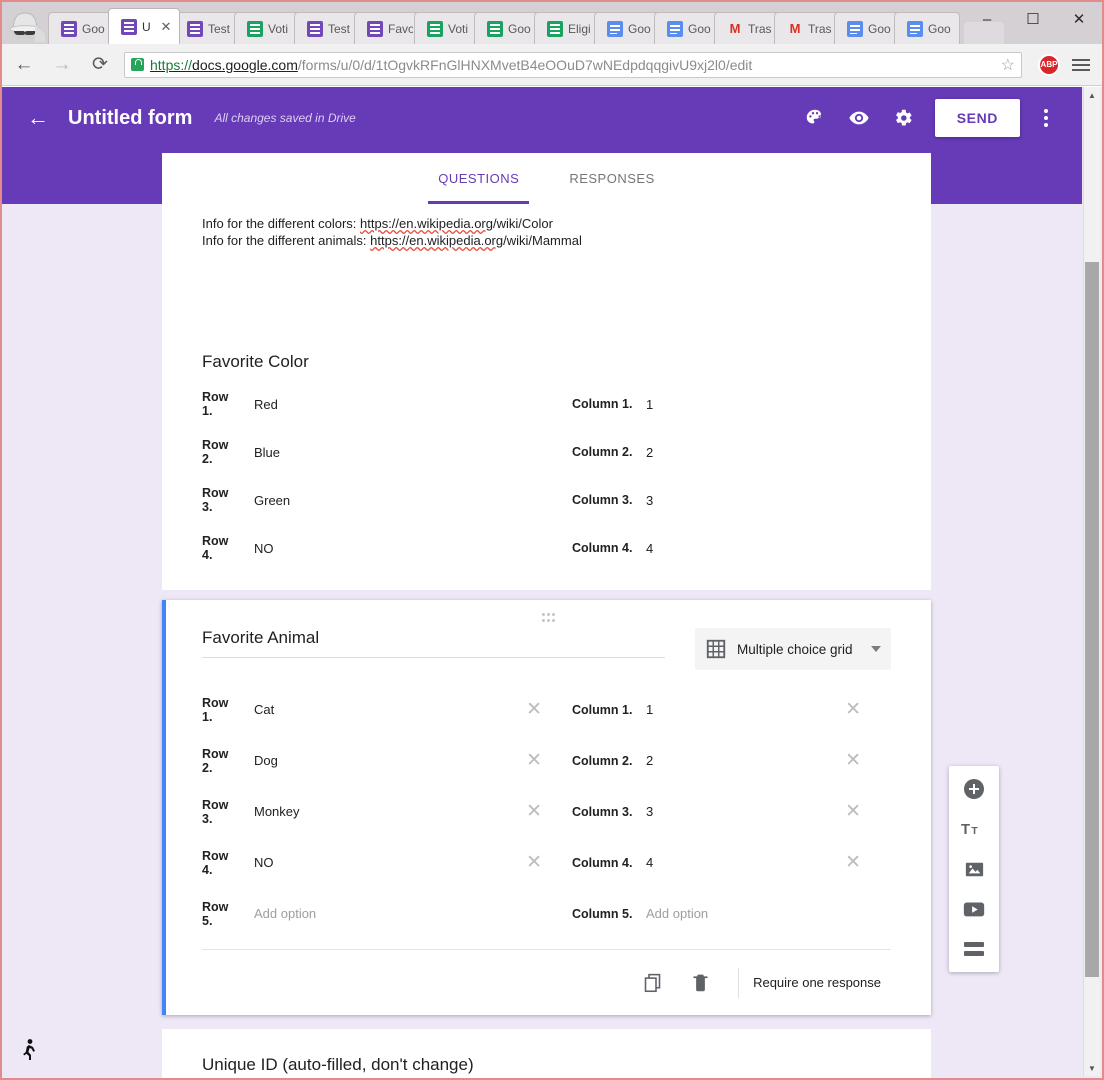 The width and height of the screenshot is (1104, 1080). Describe the element at coordinates (793, 649) in the screenshot. I see `question-type-select: Multiple choice grid` at that location.